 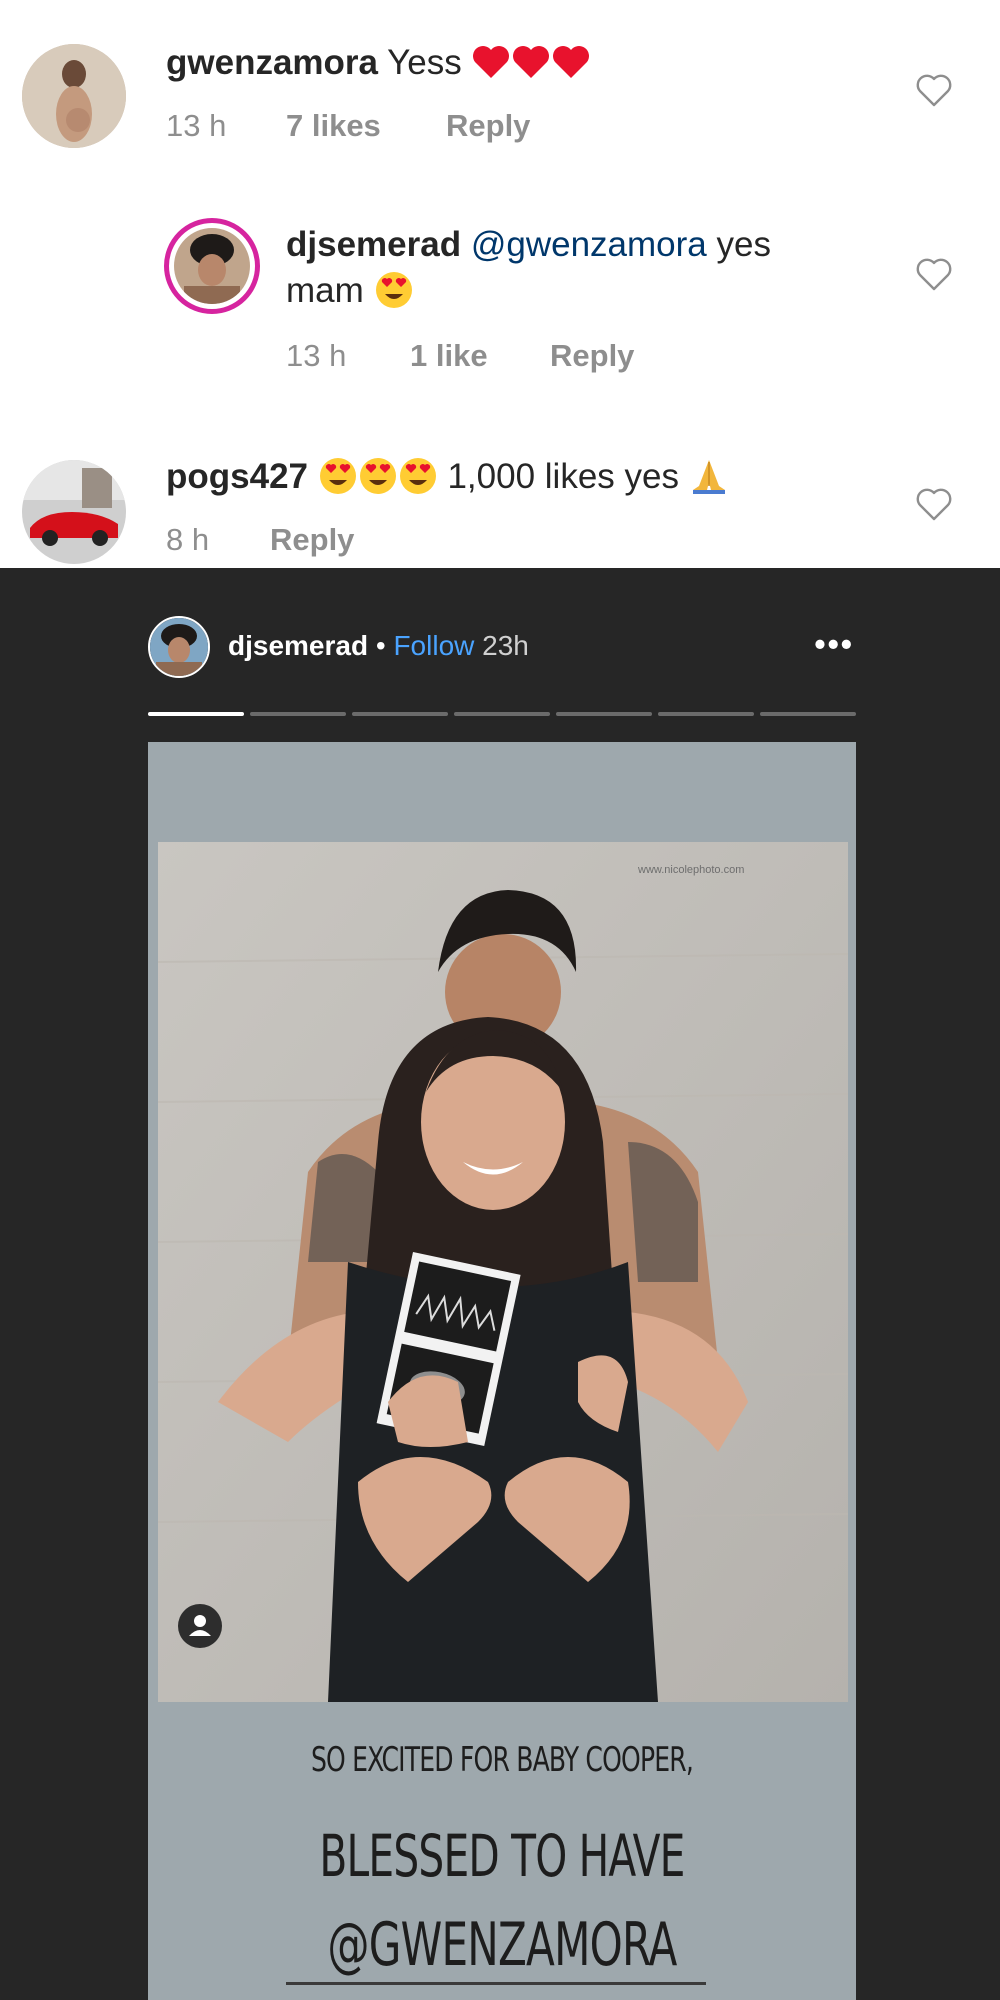 I want to click on comment-mention: @gwenzamora, so click(x=589, y=244).